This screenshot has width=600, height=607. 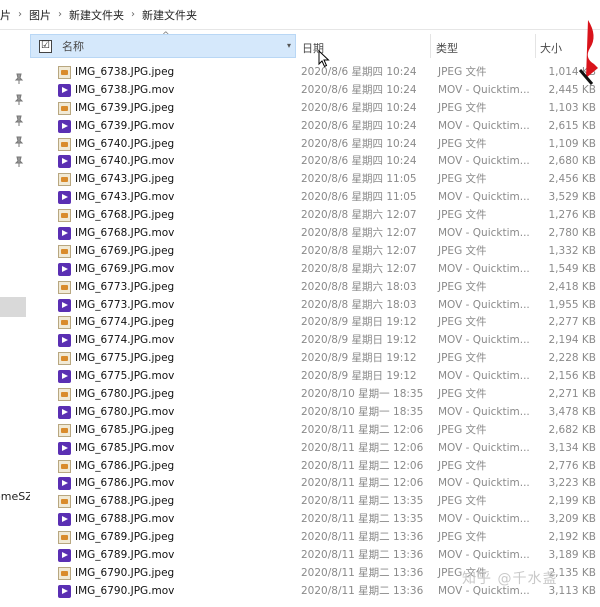 What do you see at coordinates (96, 15) in the screenshot?
I see `breadcrumb-item-new-folder: 新建文件夹` at bounding box center [96, 15].